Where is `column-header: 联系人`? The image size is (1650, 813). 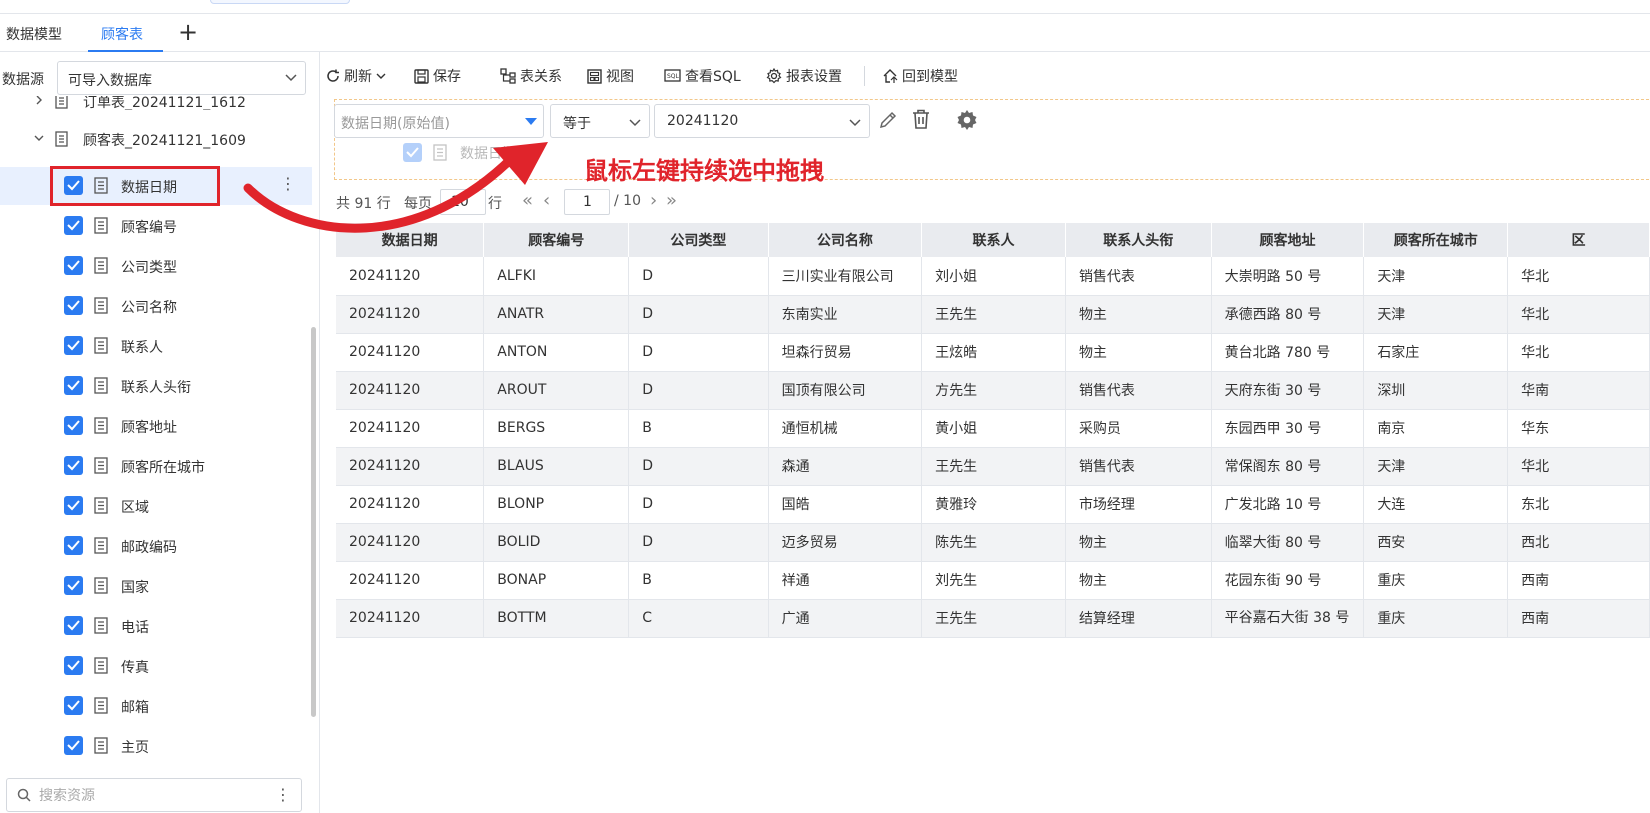
column-header: 联系人 is located at coordinates (993, 240).